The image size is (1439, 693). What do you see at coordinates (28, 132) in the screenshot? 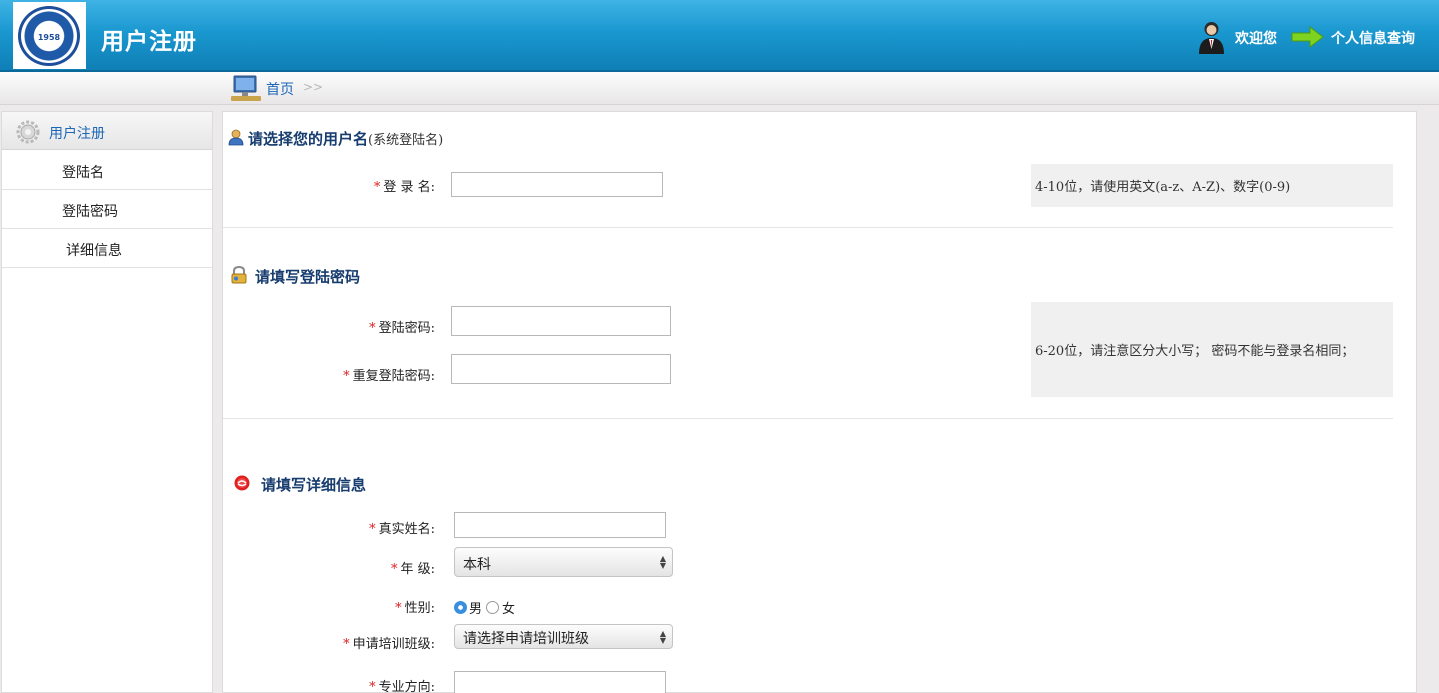
I see `gear-icon` at bounding box center [28, 132].